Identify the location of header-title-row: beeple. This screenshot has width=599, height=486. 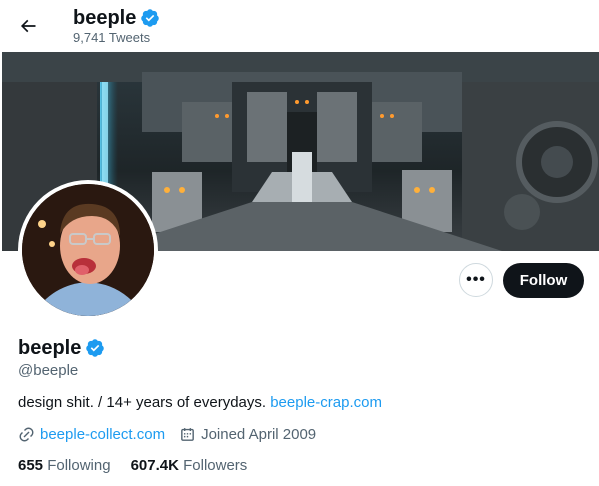
(116, 18).